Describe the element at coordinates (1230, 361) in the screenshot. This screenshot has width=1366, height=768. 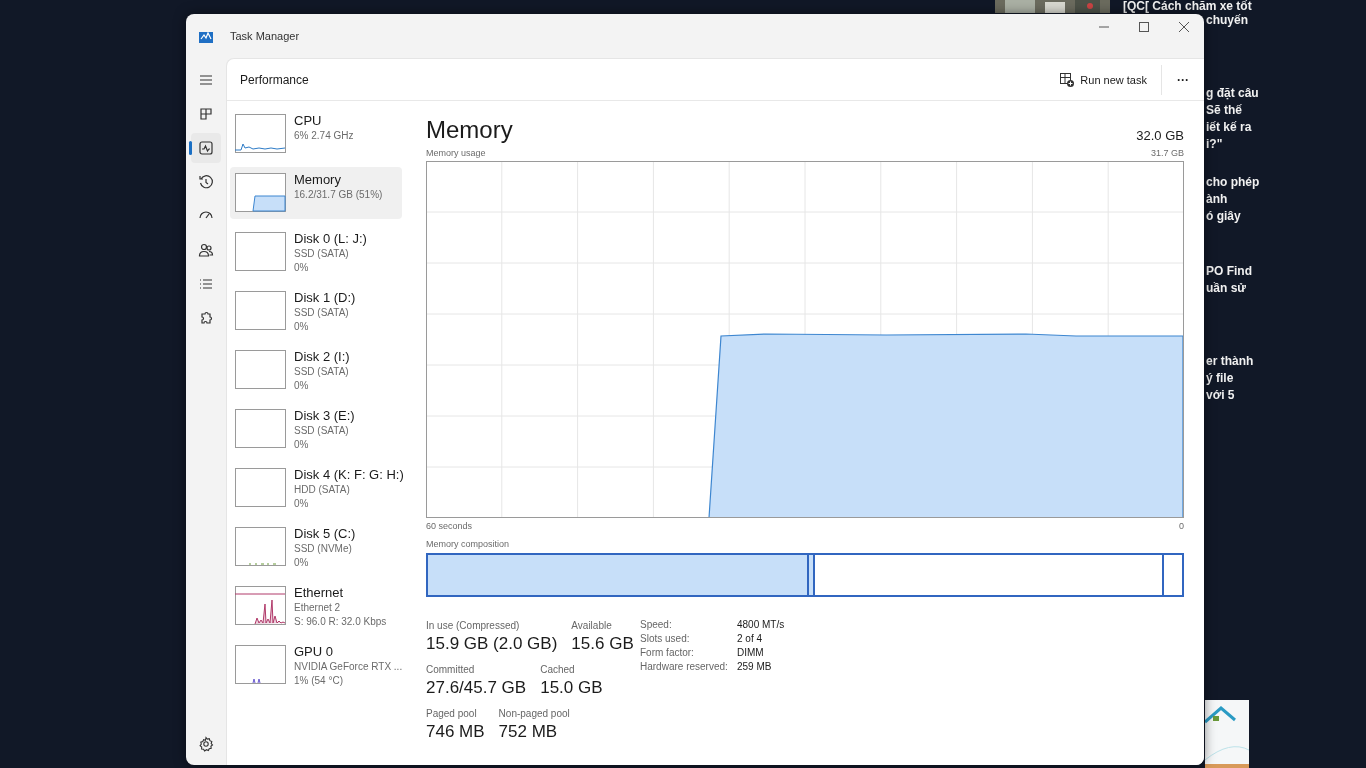
I see `headline-text: er thành` at that location.